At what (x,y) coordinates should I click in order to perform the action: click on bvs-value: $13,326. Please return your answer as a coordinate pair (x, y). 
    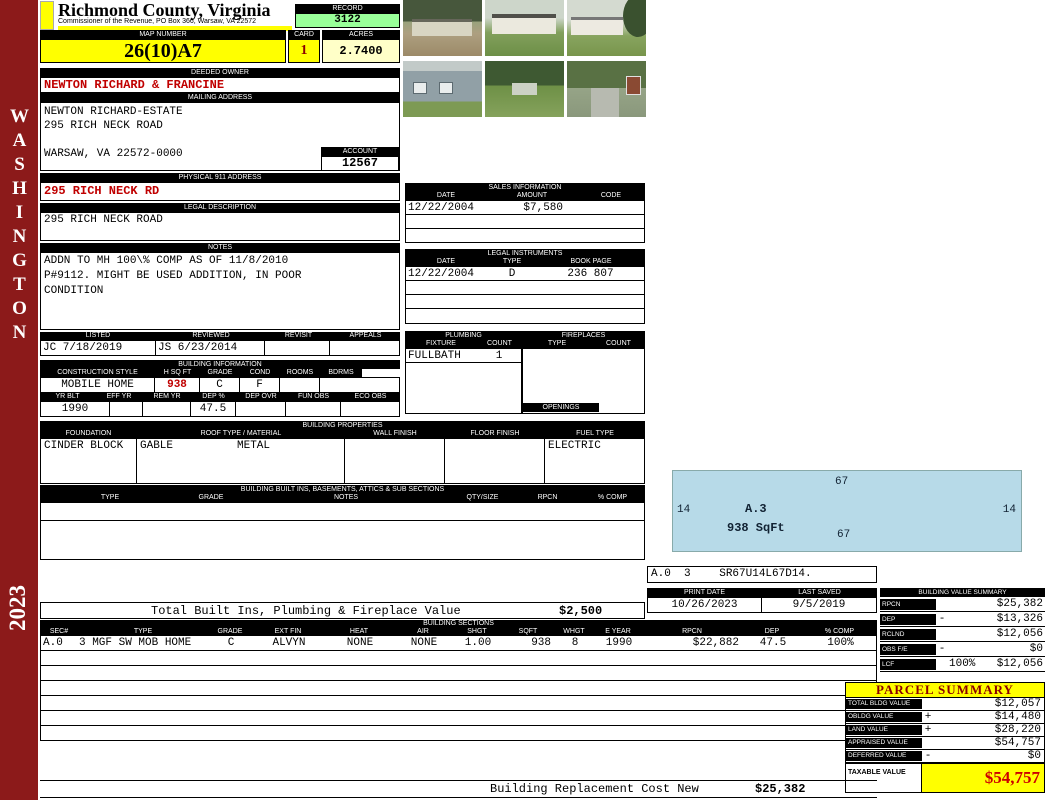
    Looking at the image, I should click on (1019, 619).